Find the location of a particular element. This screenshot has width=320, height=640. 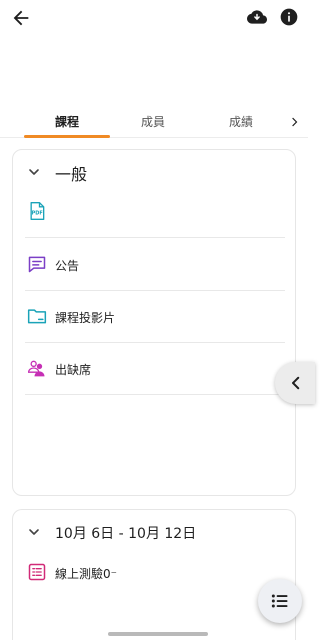

chevron-left-icon is located at coordinates (296, 383).